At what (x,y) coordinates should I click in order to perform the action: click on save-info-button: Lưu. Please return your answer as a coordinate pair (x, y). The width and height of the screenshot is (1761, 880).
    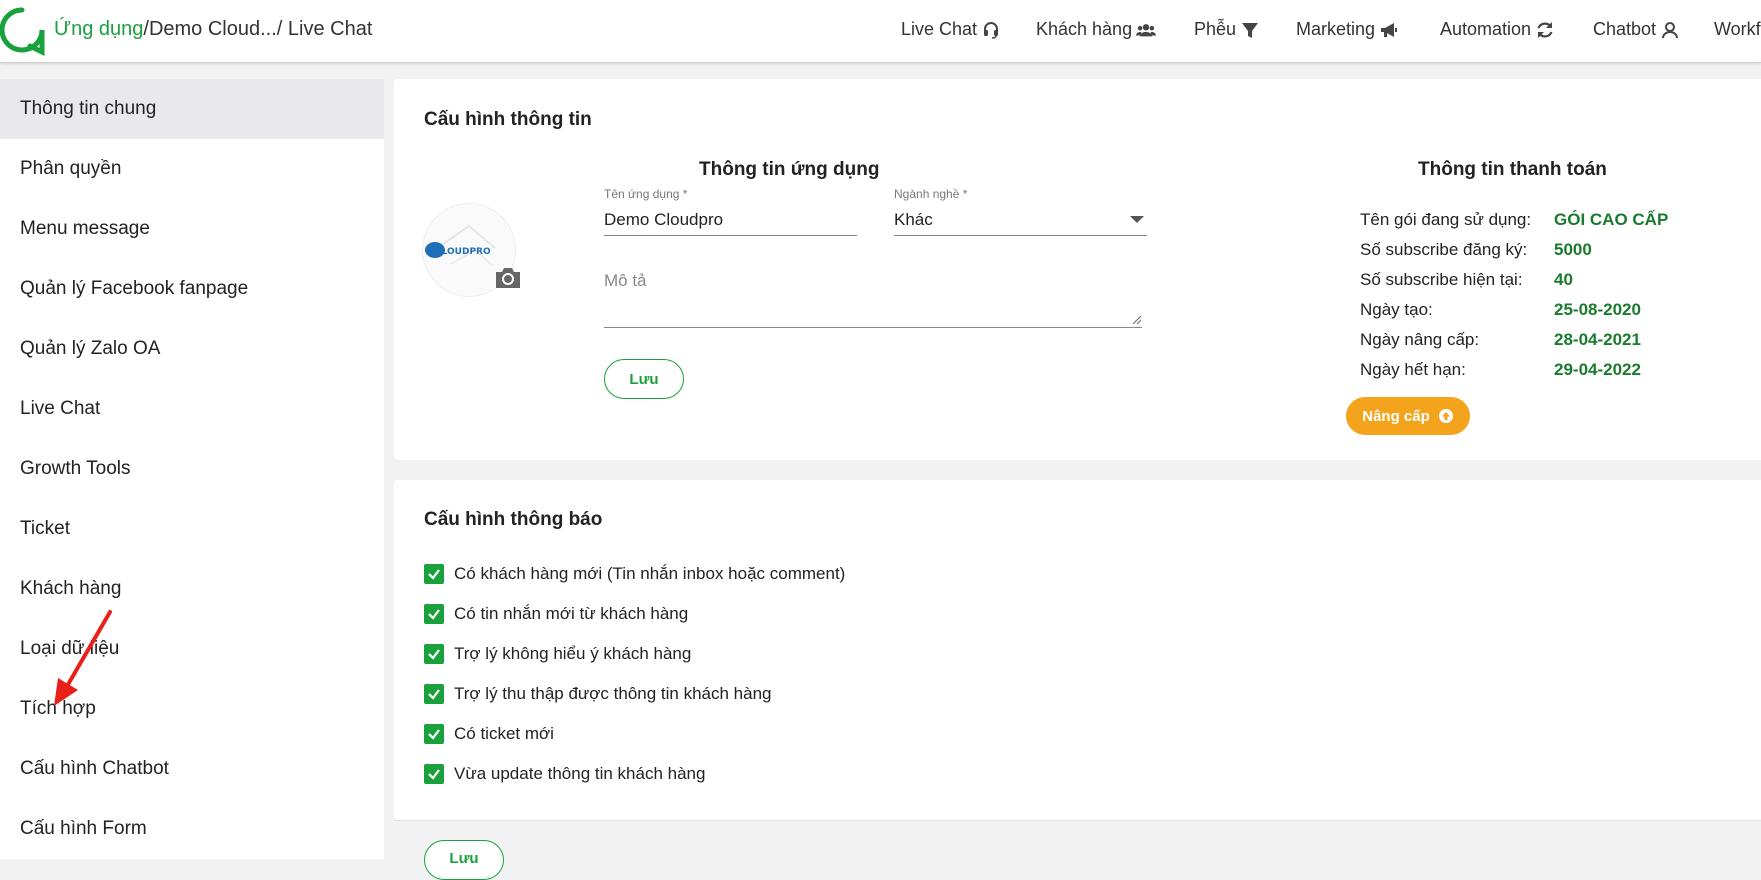
    Looking at the image, I should click on (644, 379).